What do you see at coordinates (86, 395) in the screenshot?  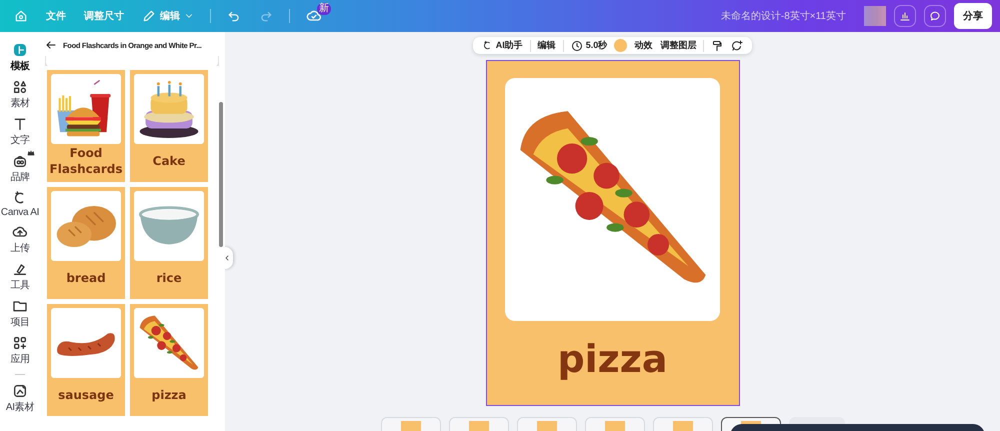 I see `card-label: sausage` at bounding box center [86, 395].